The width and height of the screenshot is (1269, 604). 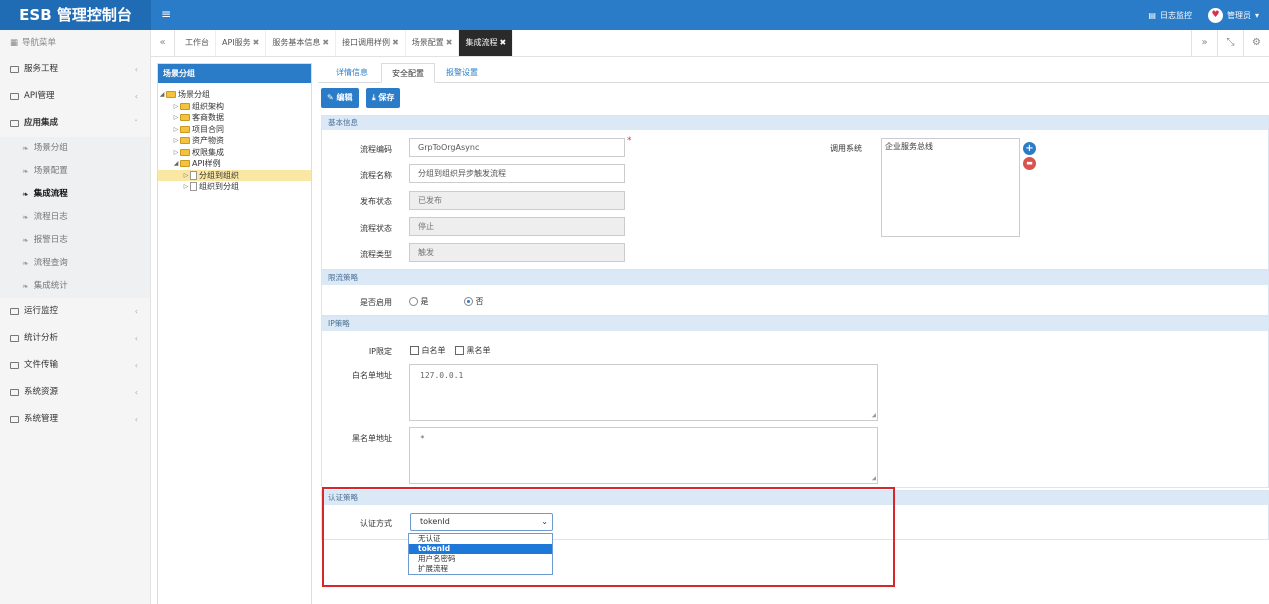 What do you see at coordinates (413, 301) in the screenshot?
I see `radio-icon` at bounding box center [413, 301].